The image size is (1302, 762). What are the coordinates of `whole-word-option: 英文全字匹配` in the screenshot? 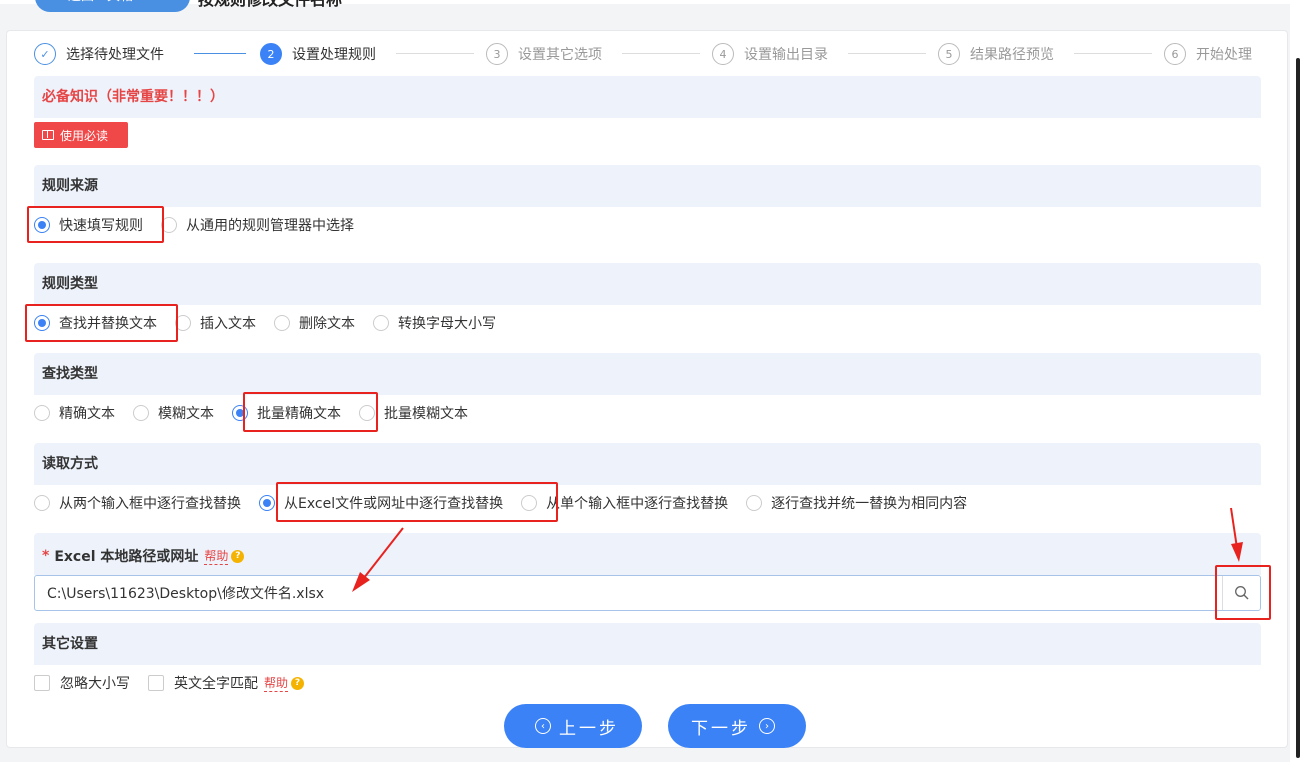 It's located at (203, 683).